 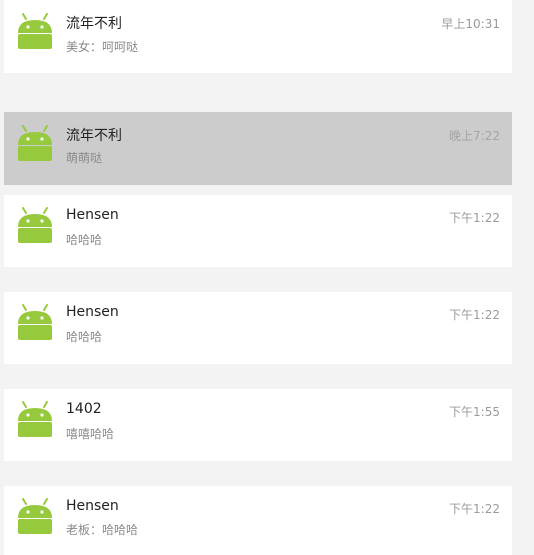 What do you see at coordinates (474, 136) in the screenshot?
I see `message-time: 晚上7:22` at bounding box center [474, 136].